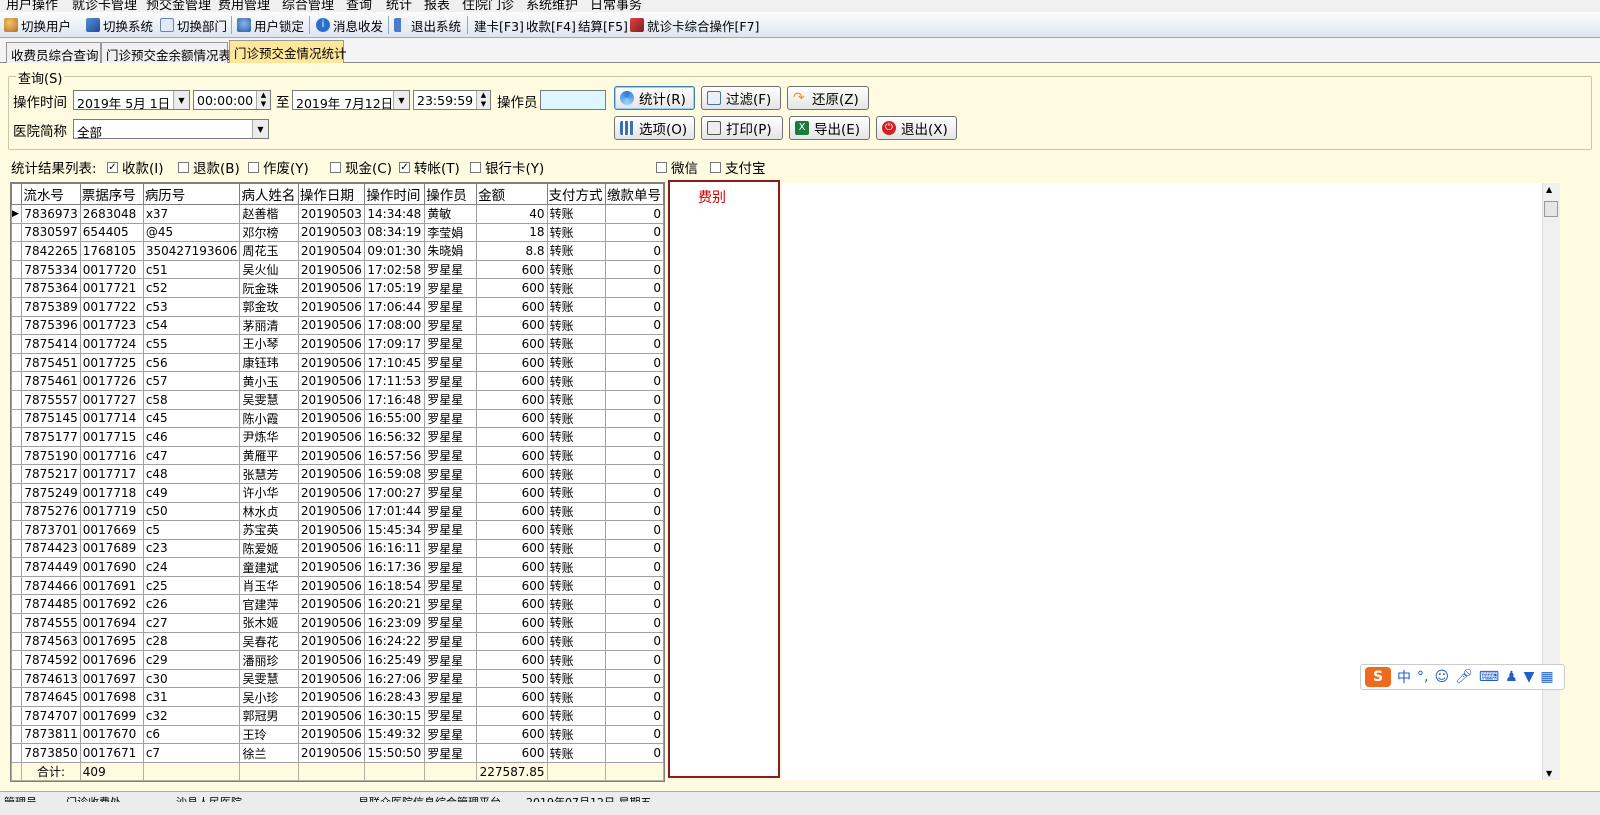 This screenshot has height=815, width=1600. I want to click on options-button: 选项(O), so click(654, 128).